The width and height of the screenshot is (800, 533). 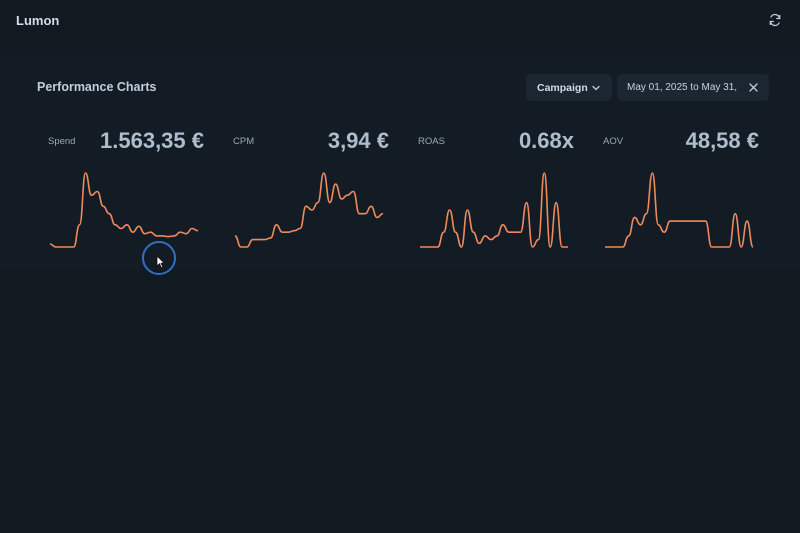 I want to click on metric-cpm: CPM 3,94 €, so click(x=309, y=190).